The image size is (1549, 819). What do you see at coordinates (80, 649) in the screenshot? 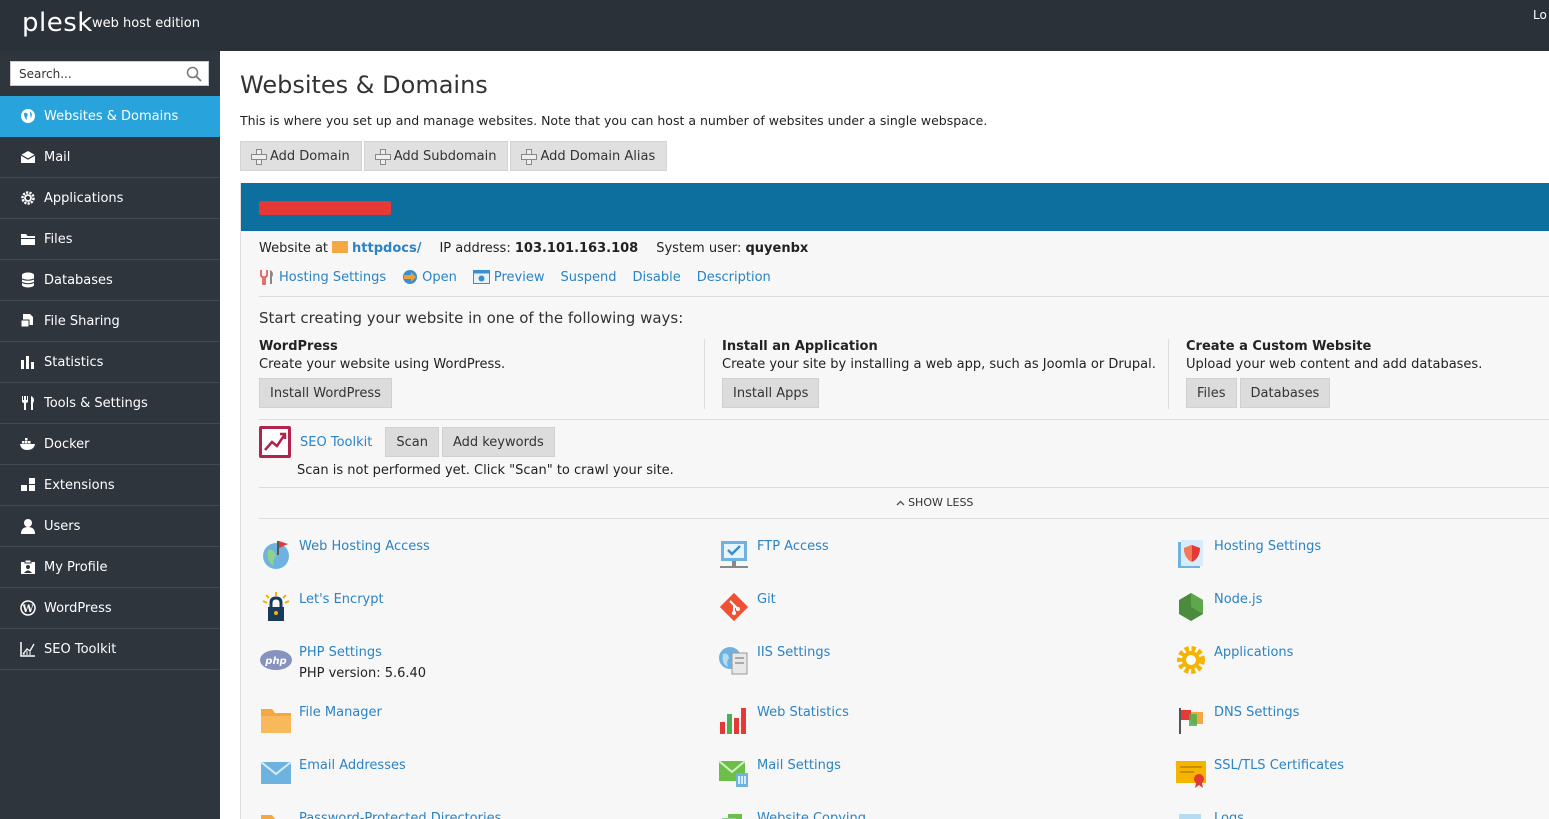
I see `sidebar-item-label: SEO Toolkit` at bounding box center [80, 649].